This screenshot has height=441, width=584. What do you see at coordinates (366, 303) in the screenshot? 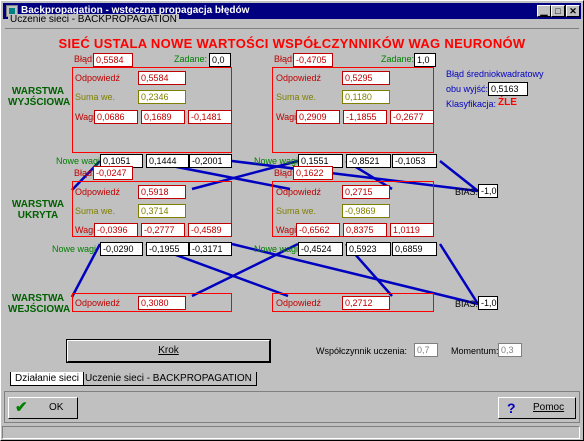
I see `input-2-response: 0,2712` at bounding box center [366, 303].